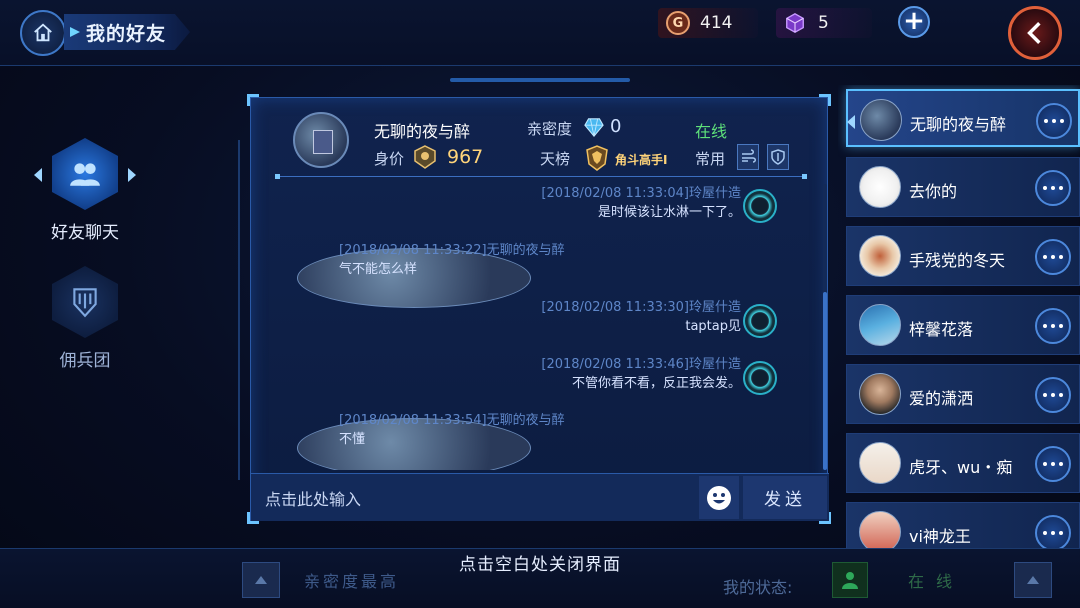 The width and height of the screenshot is (1080, 608). I want to click on status-toggle-button, so click(1033, 580).